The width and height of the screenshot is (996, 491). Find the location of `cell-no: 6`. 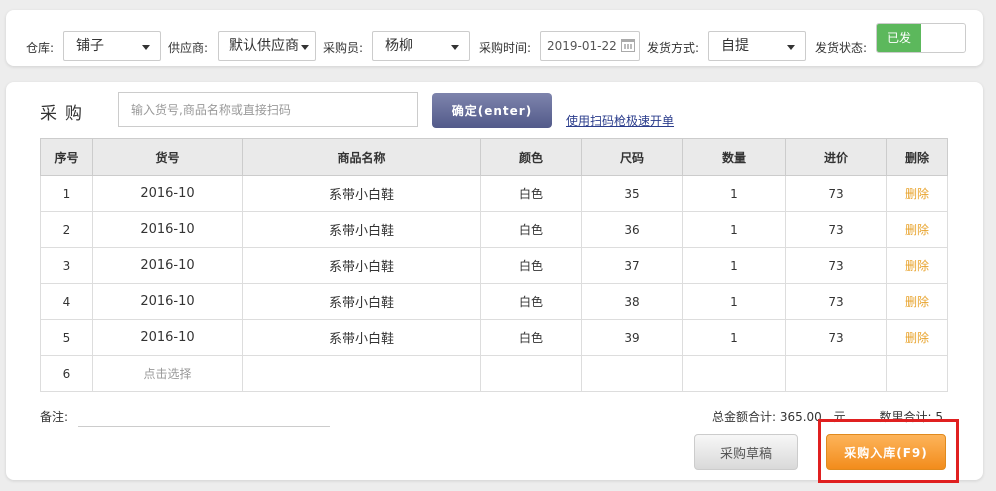

cell-no: 6 is located at coordinates (66, 373).